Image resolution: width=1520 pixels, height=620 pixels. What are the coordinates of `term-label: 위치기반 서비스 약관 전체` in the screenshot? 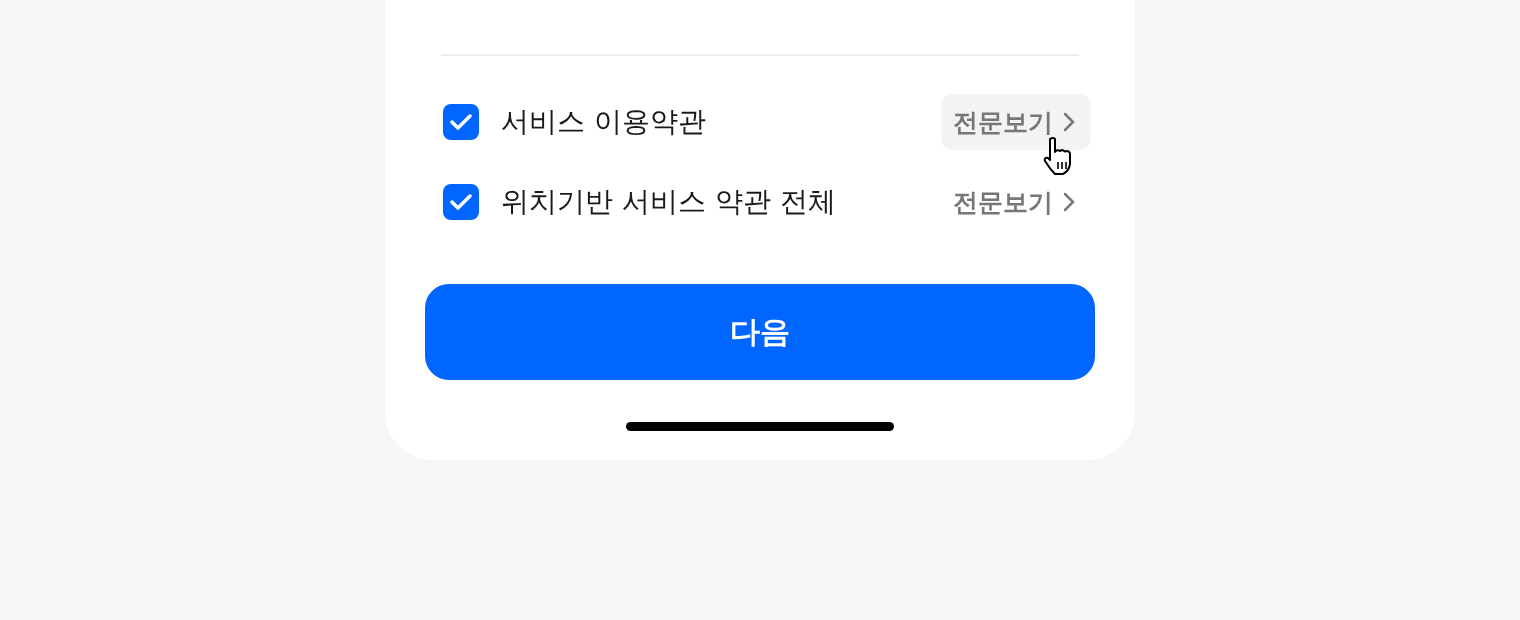 It's located at (669, 202).